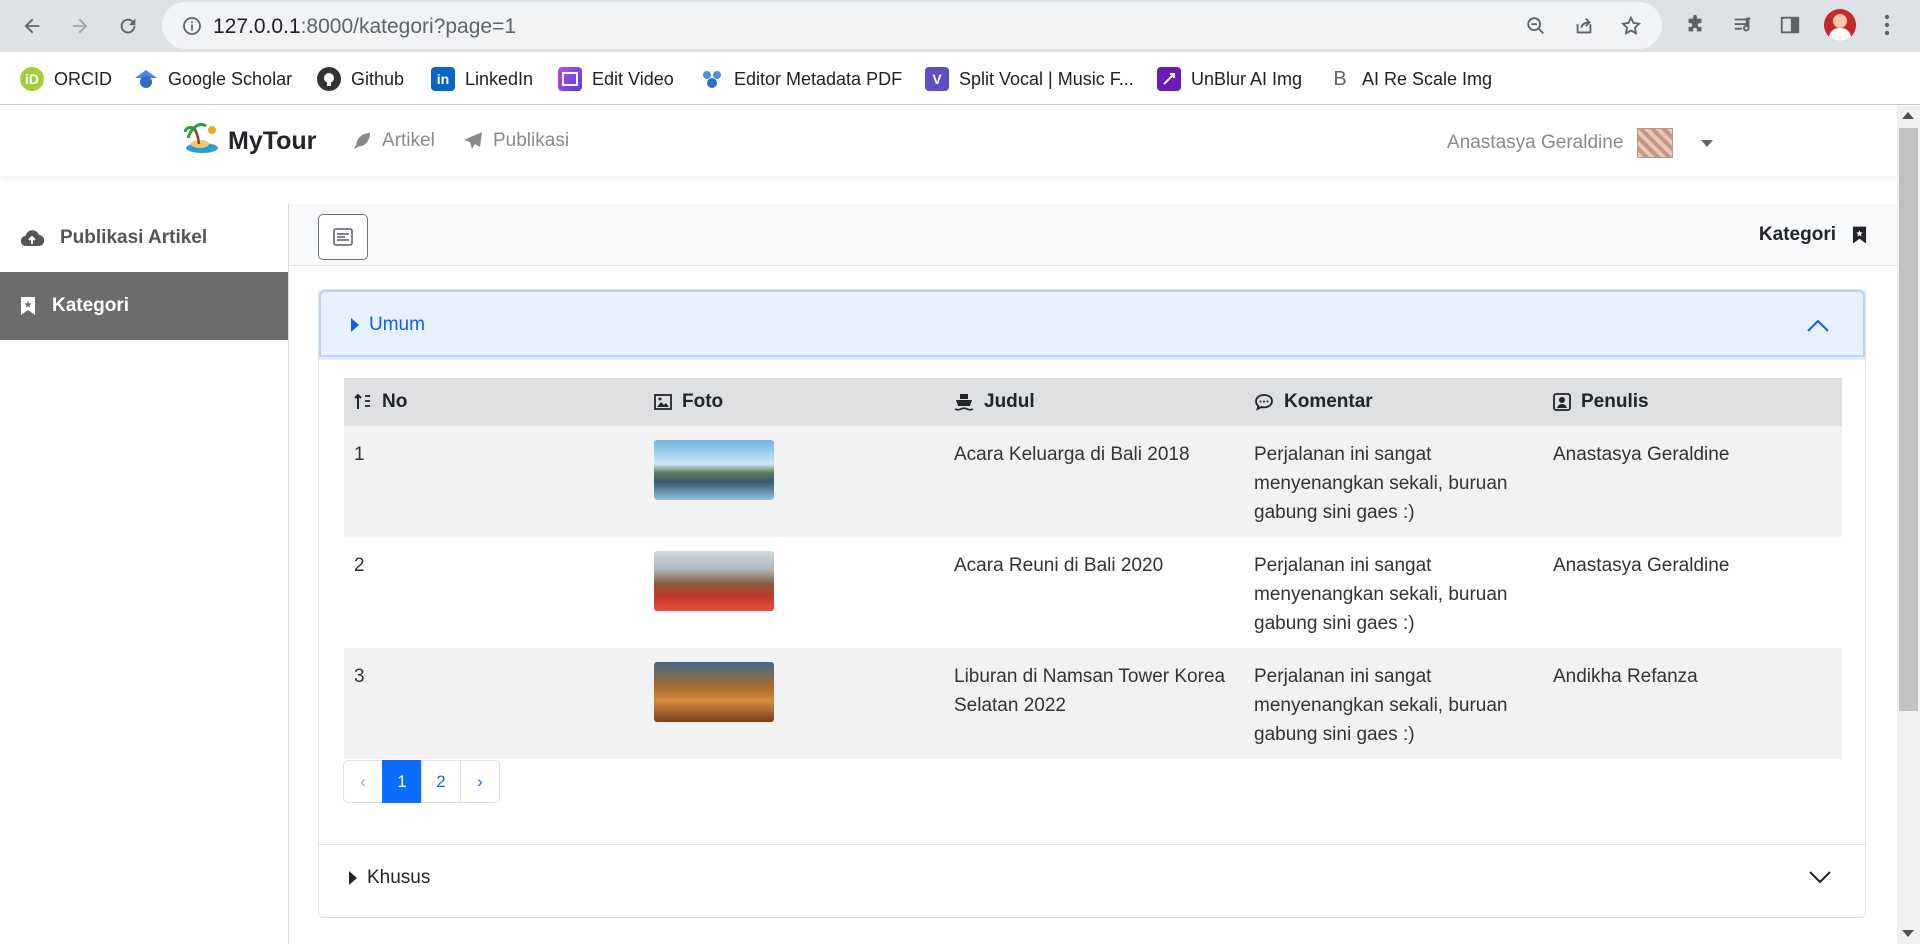 This screenshot has height=944, width=1920. Describe the element at coordinates (1584, 26) in the screenshot. I see `share-icon` at that location.